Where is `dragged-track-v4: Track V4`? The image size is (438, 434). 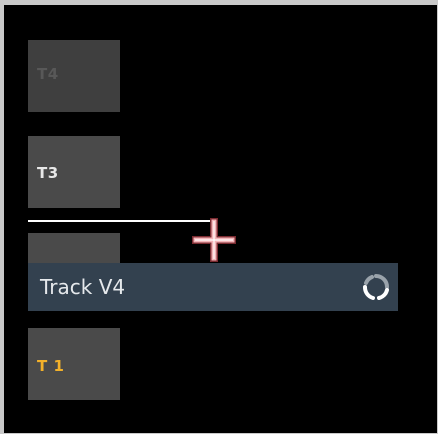
dragged-track-v4: Track V4 is located at coordinates (213, 287).